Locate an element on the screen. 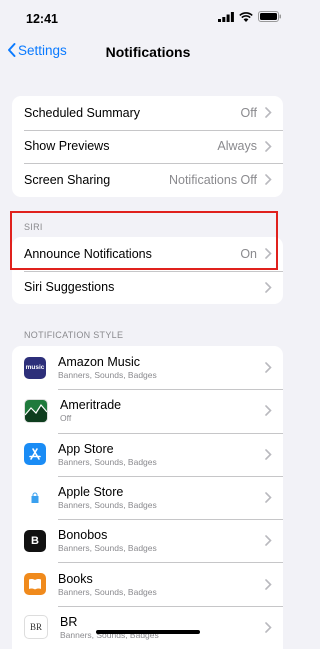 This screenshot has width=320, height=649. app-name: App Store is located at coordinates (86, 448).